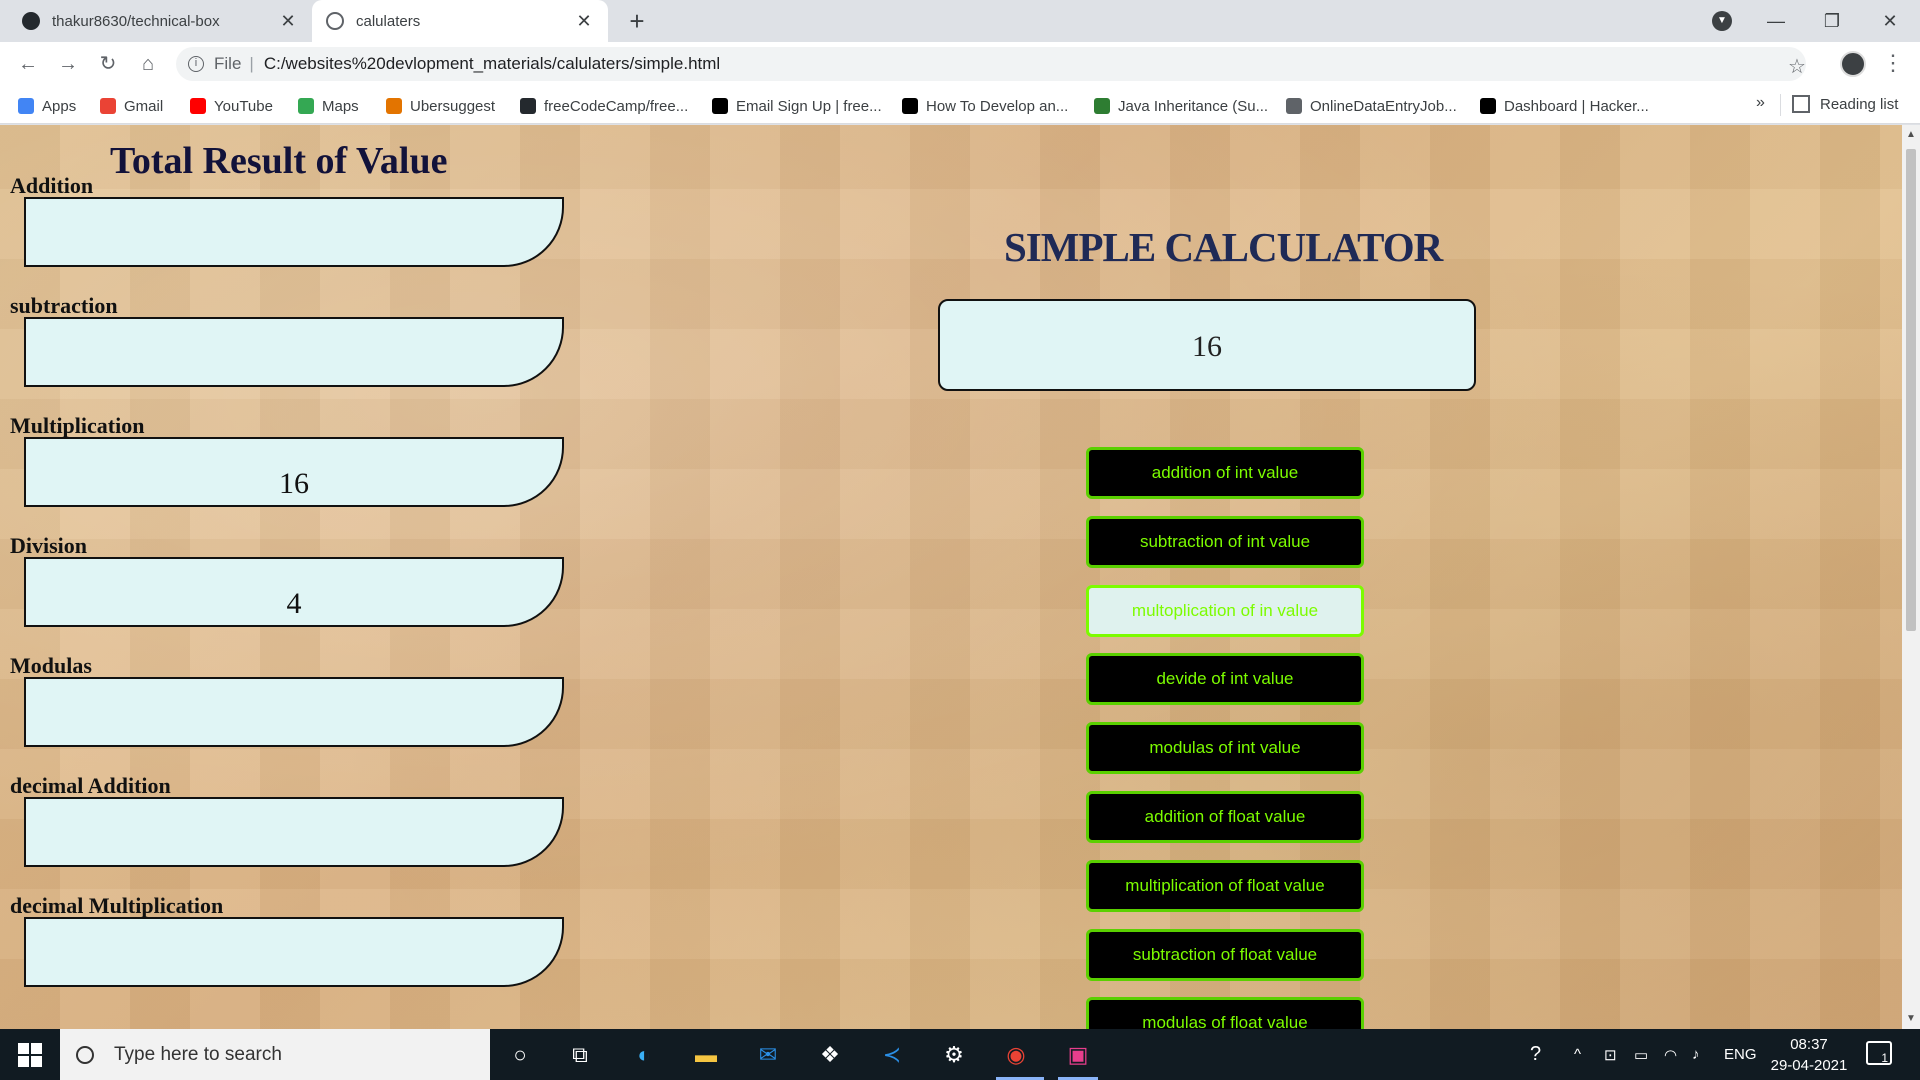 This screenshot has height=1080, width=1920. I want to click on file-explorer-icon: ▬, so click(706, 1055).